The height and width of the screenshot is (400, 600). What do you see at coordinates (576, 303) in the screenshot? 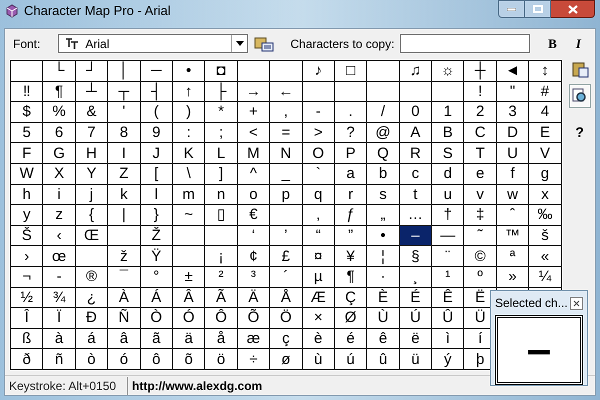
I see `close-button` at bounding box center [576, 303].